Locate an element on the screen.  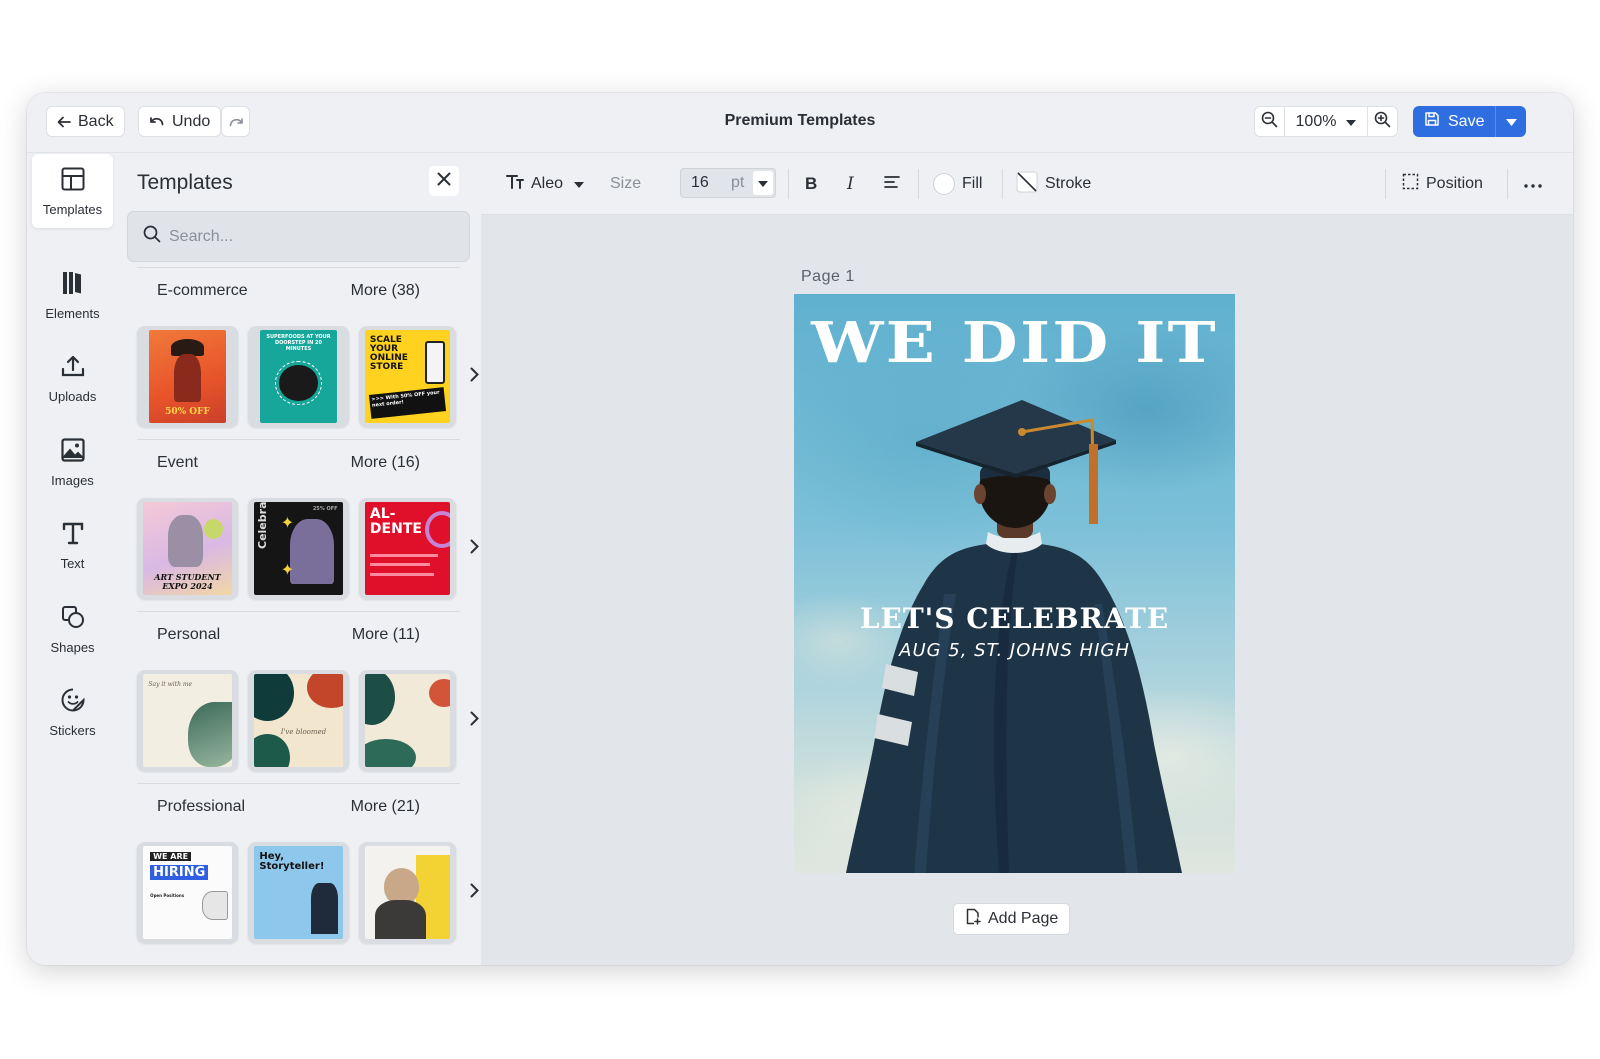
bold-button: B is located at coordinates (811, 184).